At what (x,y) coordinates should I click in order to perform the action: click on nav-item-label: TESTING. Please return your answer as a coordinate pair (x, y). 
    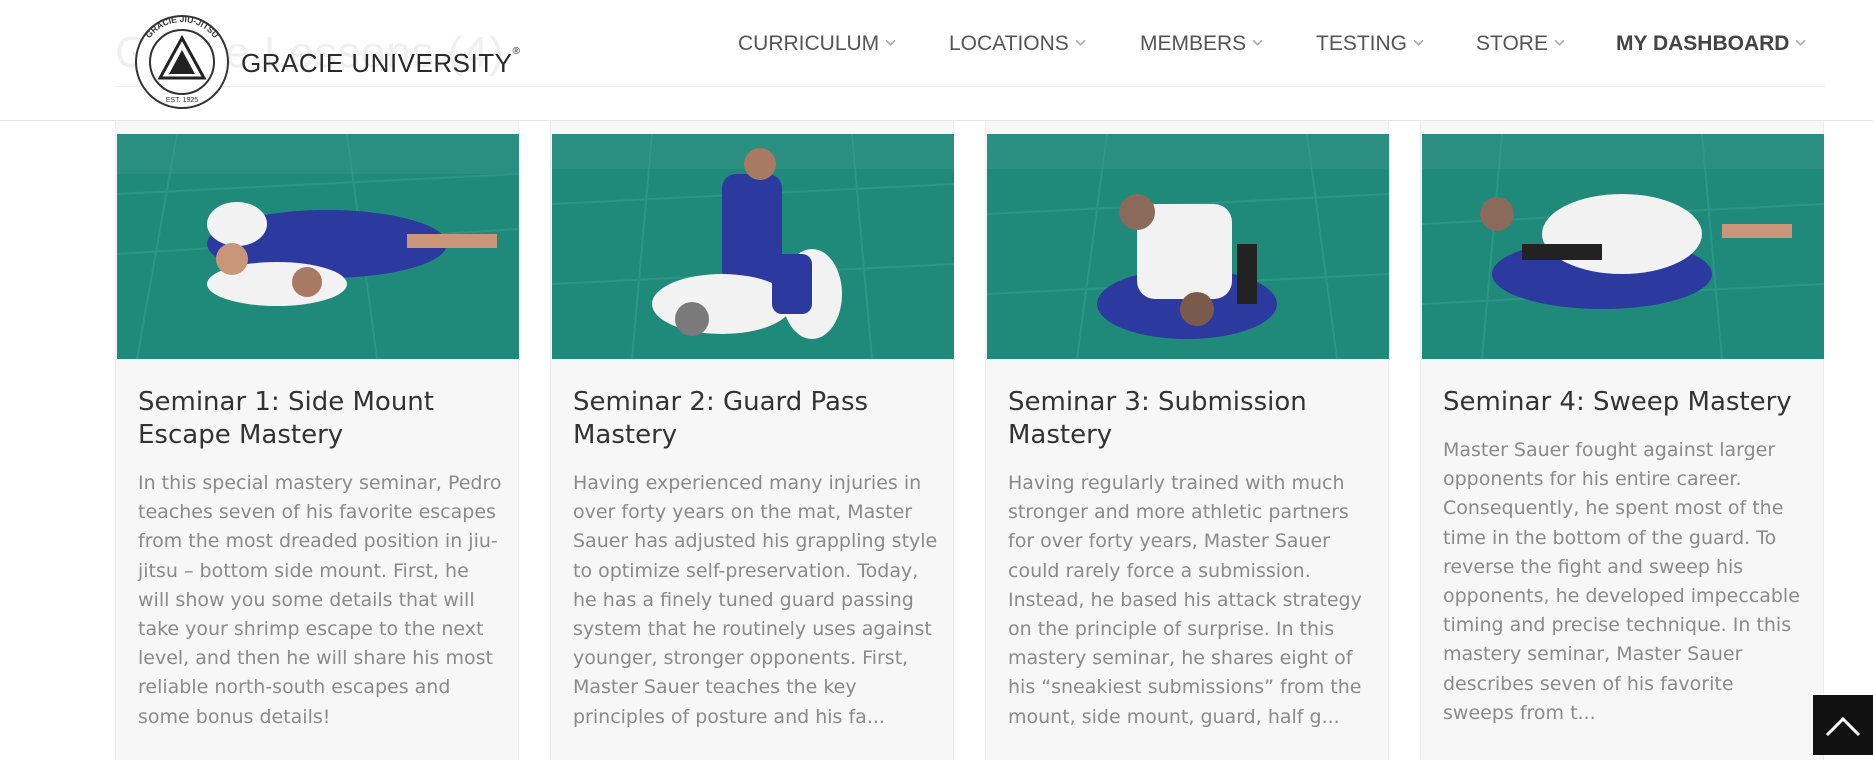
    Looking at the image, I should click on (1362, 43).